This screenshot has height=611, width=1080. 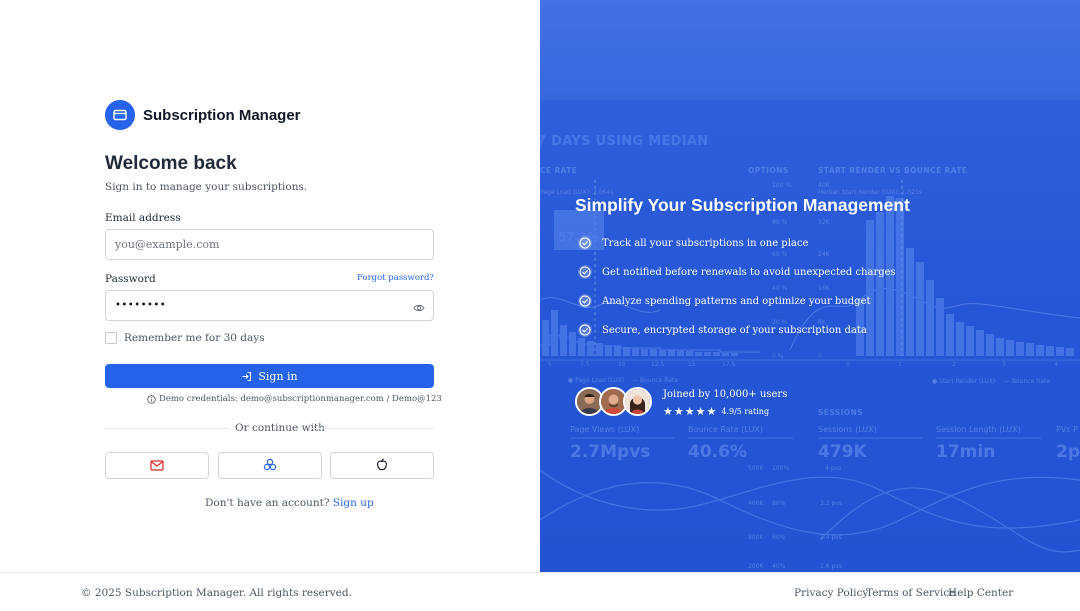 What do you see at coordinates (756, 566) in the screenshot?
I see `svg-text: 200K` at bounding box center [756, 566].